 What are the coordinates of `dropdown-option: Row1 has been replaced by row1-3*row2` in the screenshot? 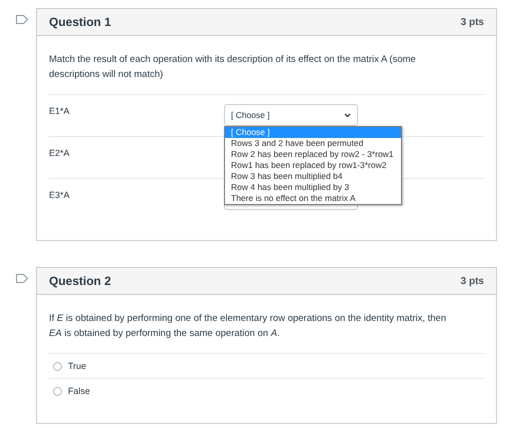 It's located at (313, 165).